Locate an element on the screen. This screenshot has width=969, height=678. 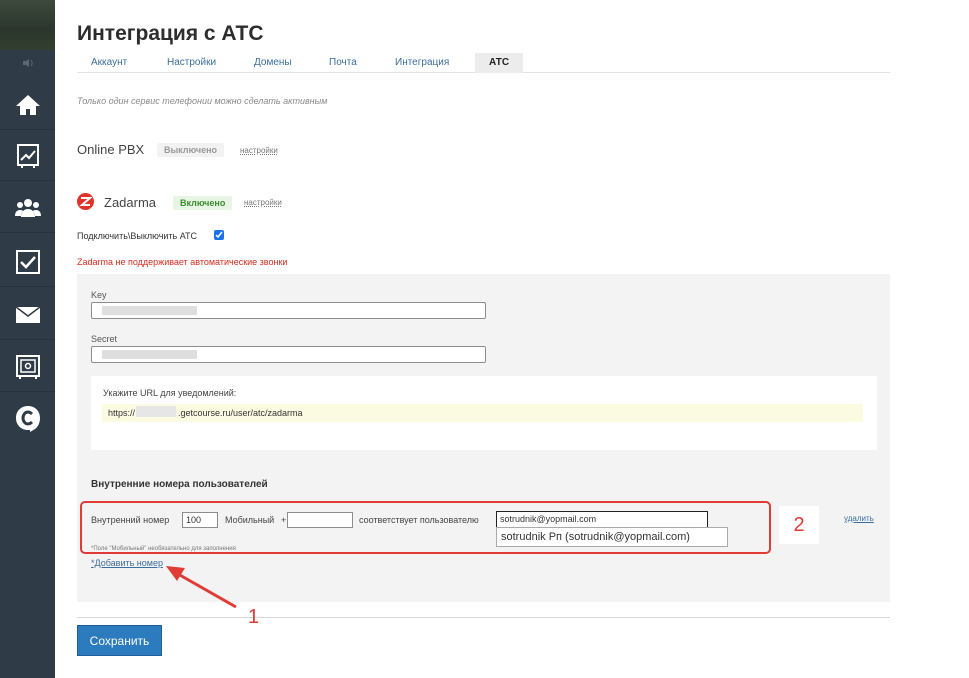
users-icon is located at coordinates (27, 208).